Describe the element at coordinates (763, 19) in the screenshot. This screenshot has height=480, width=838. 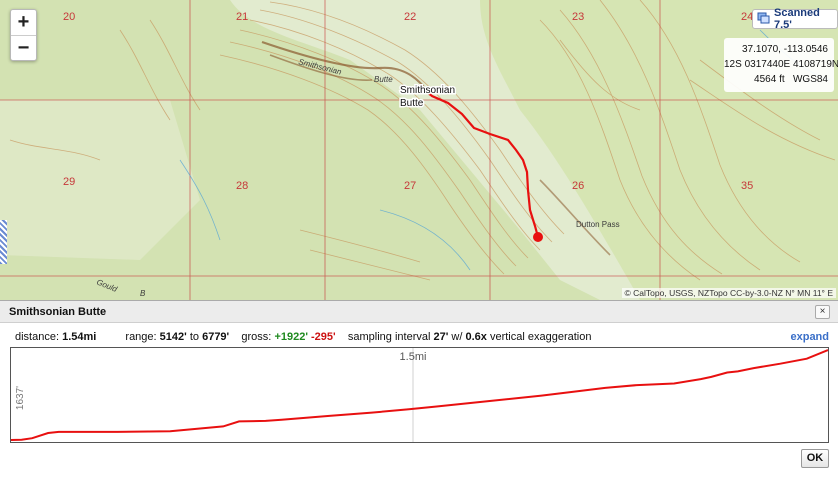
I see `layers-icon` at that location.